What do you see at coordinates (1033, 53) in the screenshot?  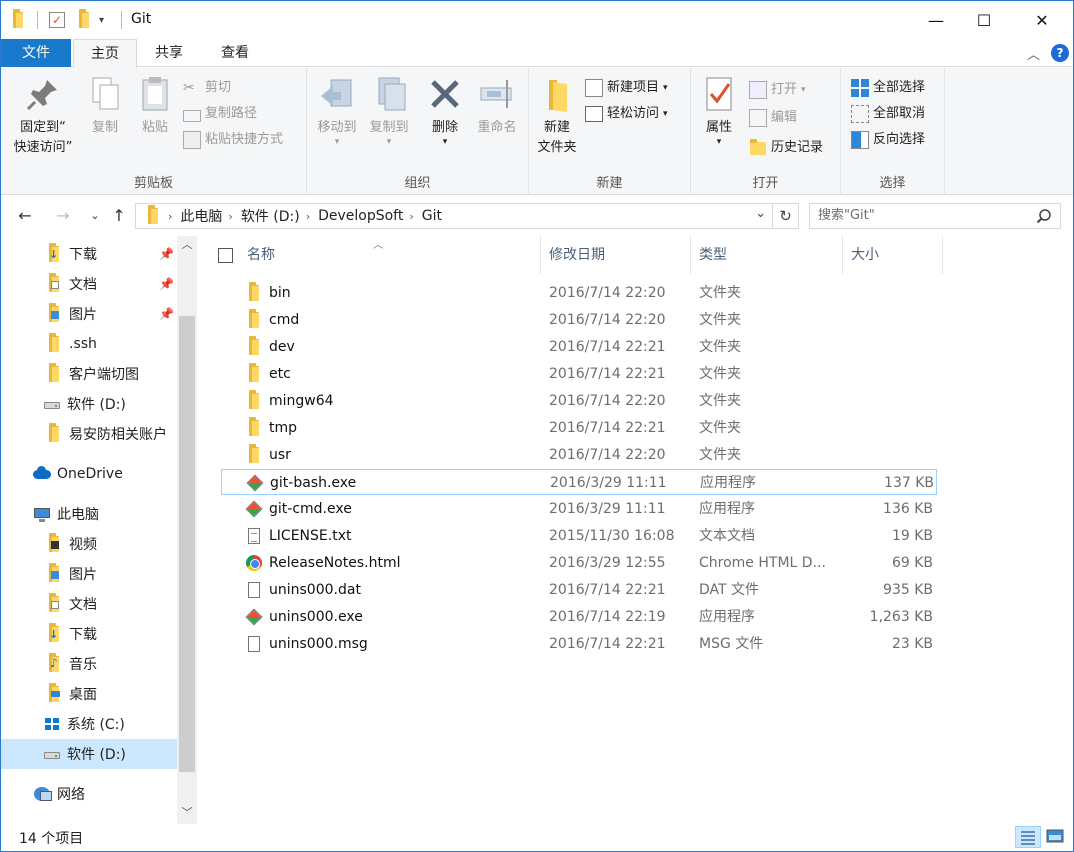 I see `collapse-ribbon-button: ︿` at bounding box center [1033, 53].